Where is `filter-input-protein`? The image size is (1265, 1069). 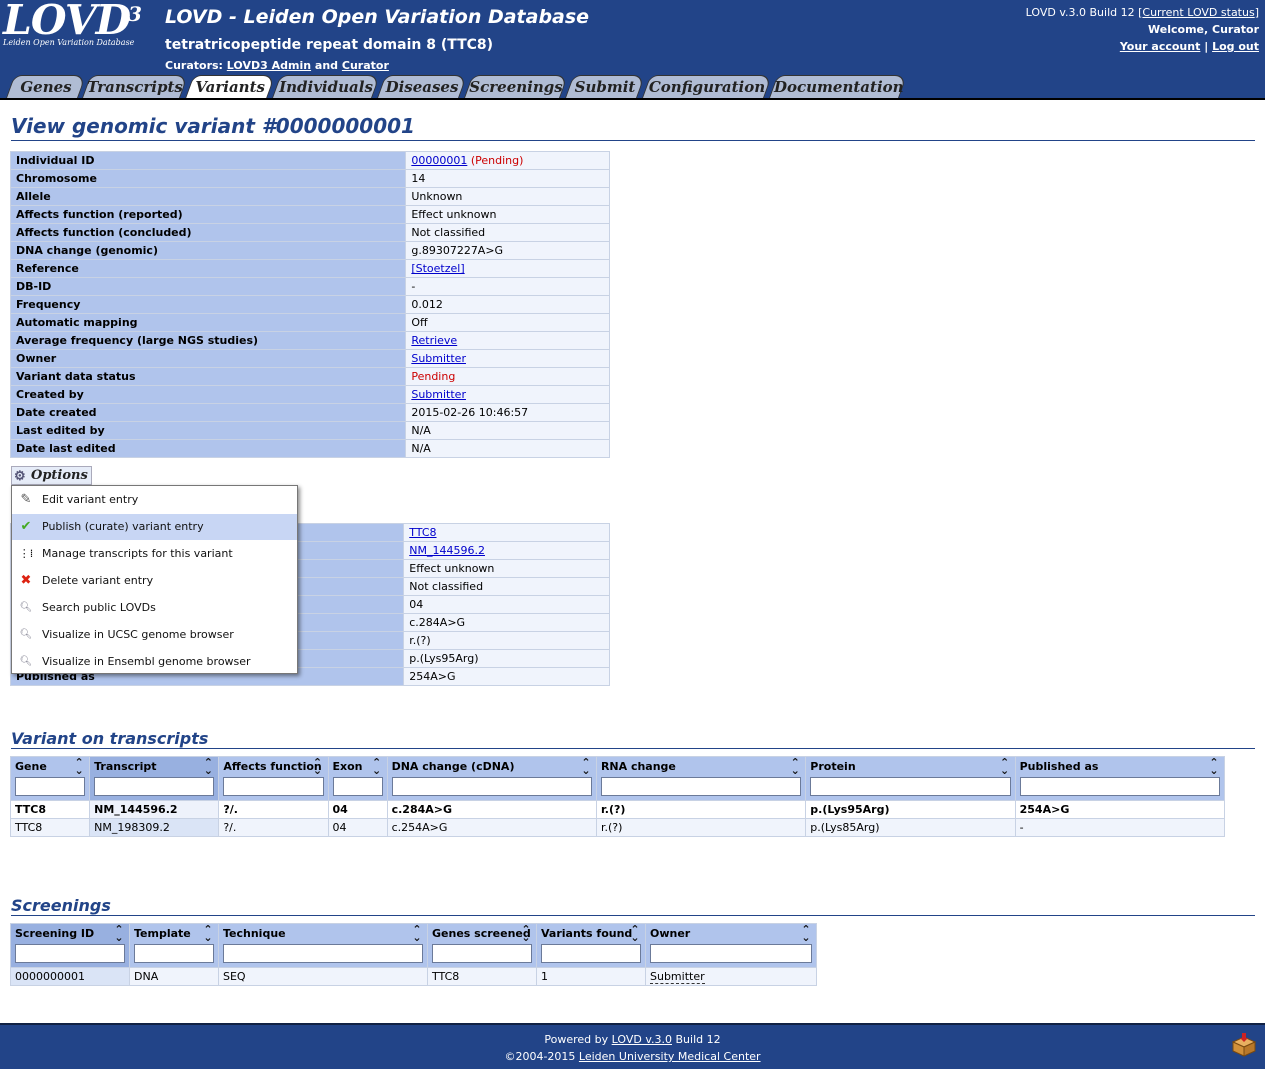
filter-input-protein is located at coordinates (910, 786).